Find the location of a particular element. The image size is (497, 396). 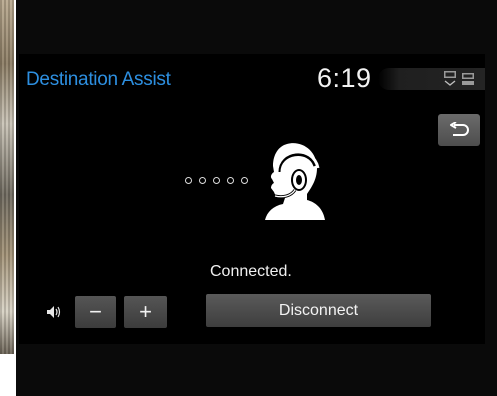

page-title: Destination Assist is located at coordinates (98, 79).